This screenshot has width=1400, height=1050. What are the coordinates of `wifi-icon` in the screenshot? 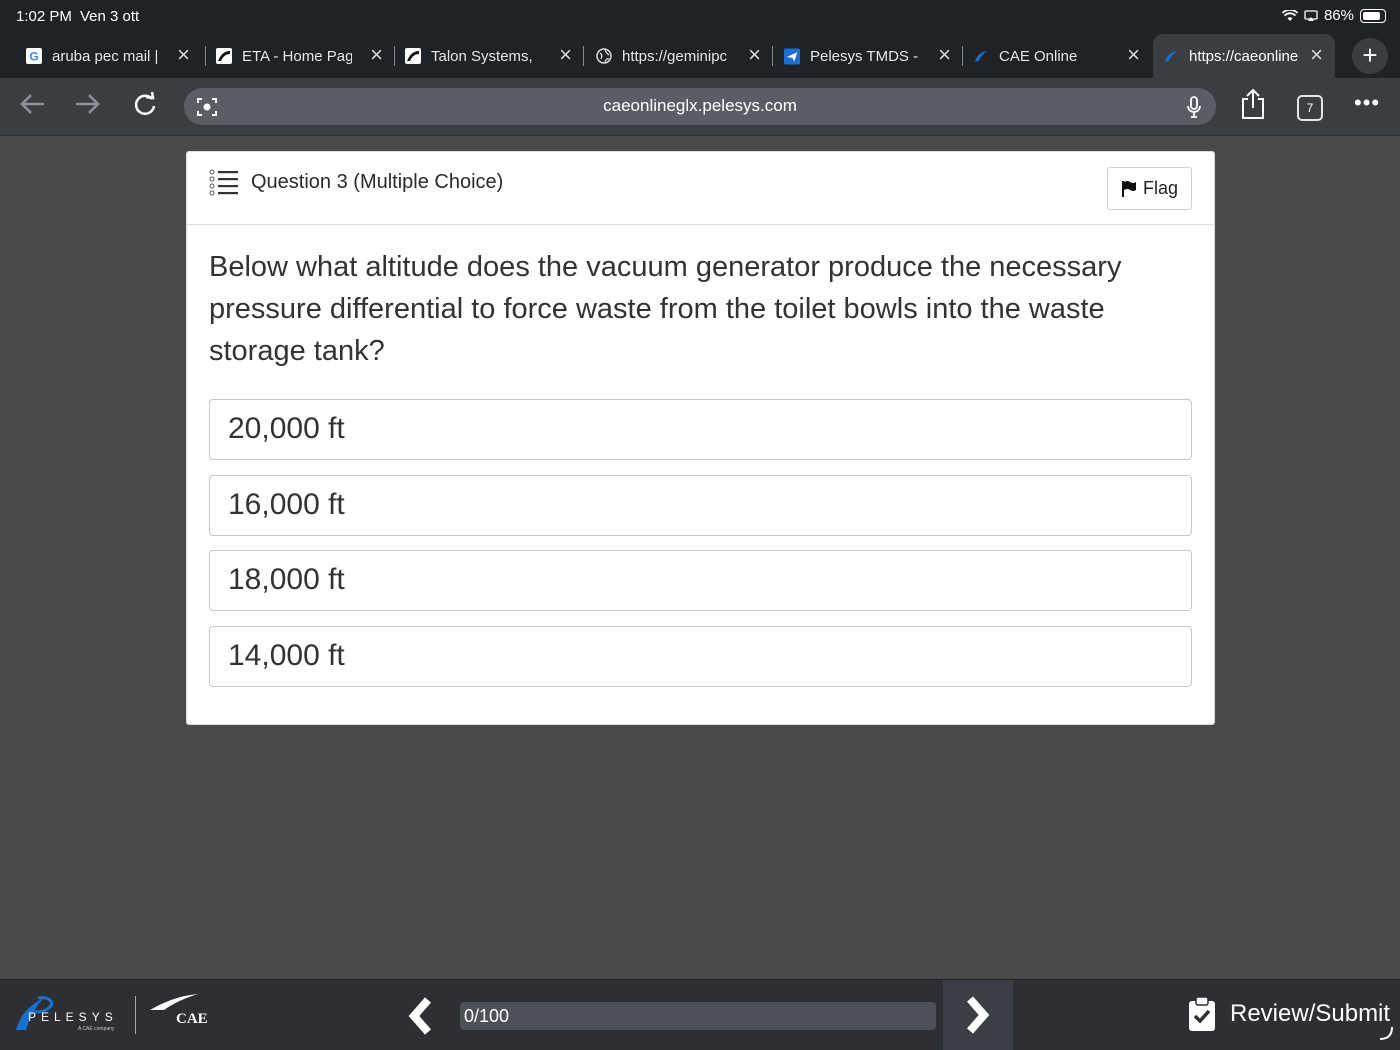 It's located at (1289, 15).